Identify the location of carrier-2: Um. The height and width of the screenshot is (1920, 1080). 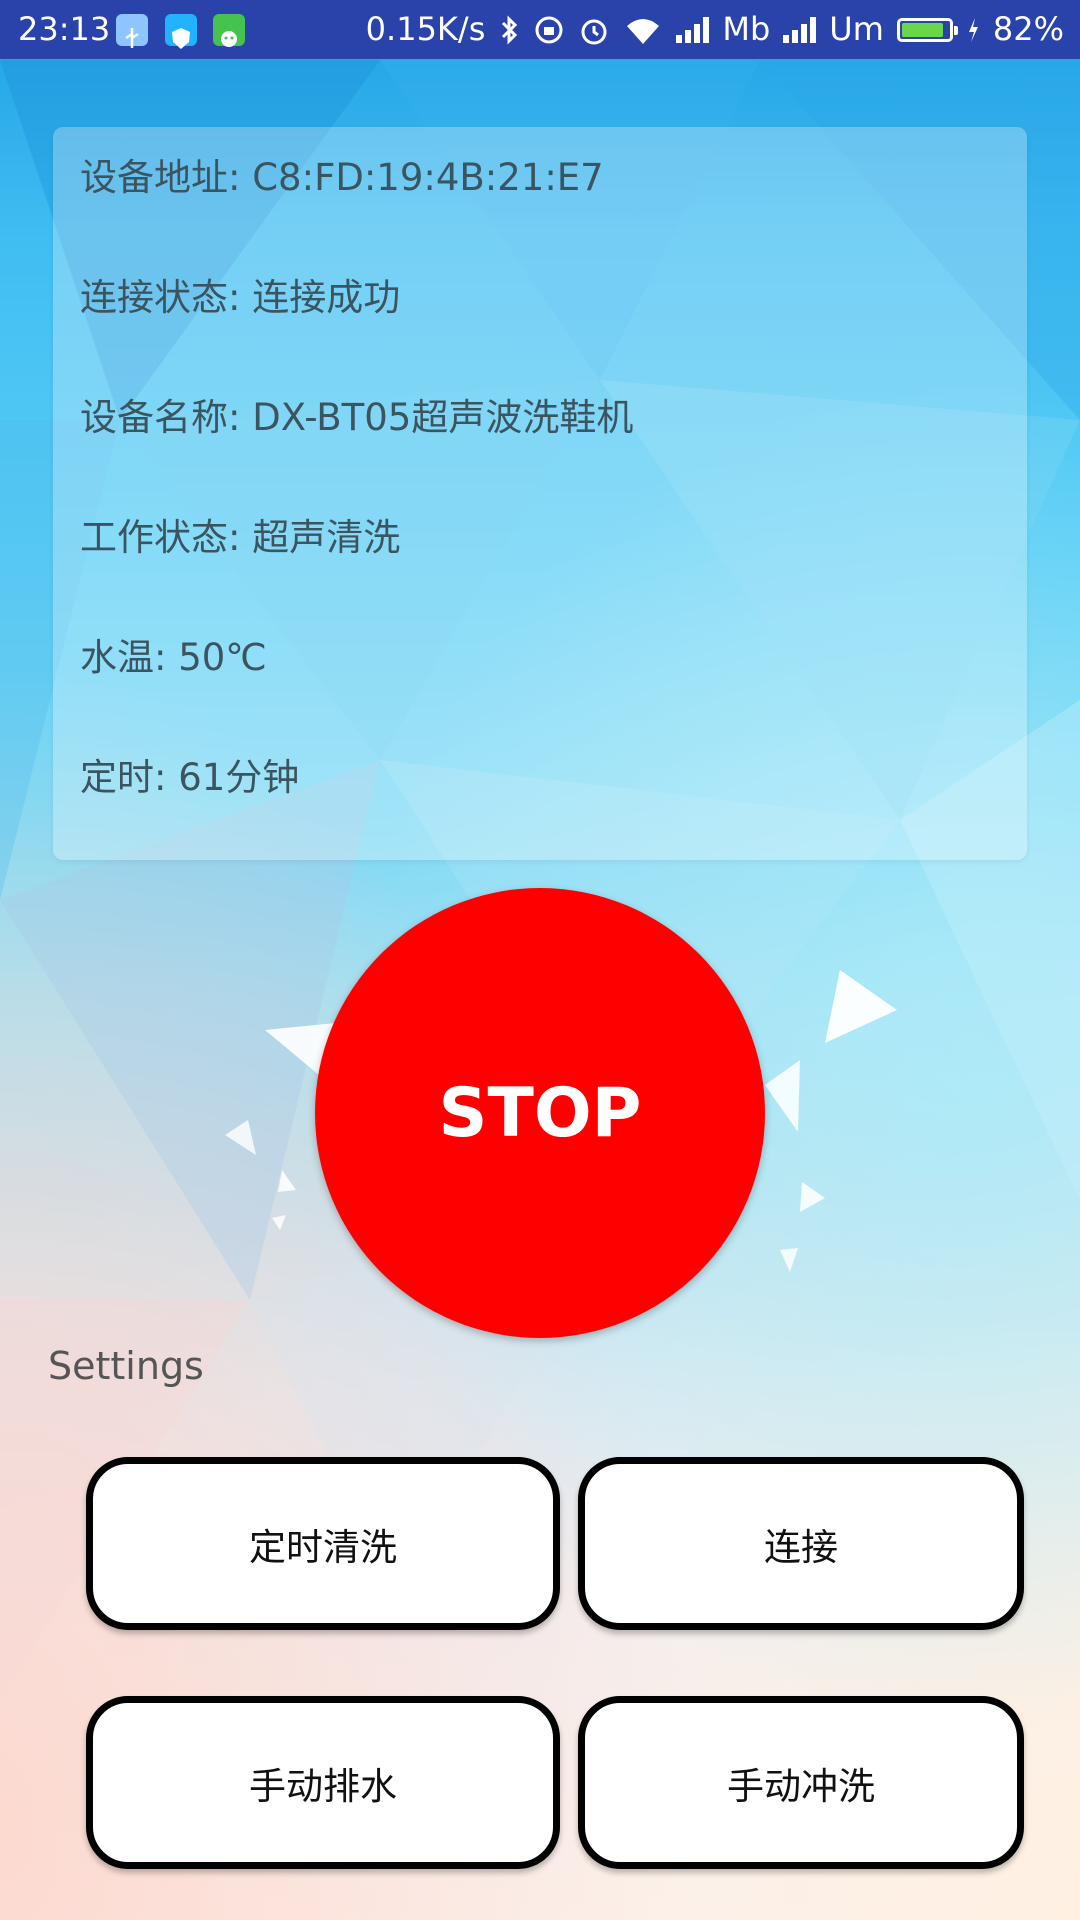
(856, 29).